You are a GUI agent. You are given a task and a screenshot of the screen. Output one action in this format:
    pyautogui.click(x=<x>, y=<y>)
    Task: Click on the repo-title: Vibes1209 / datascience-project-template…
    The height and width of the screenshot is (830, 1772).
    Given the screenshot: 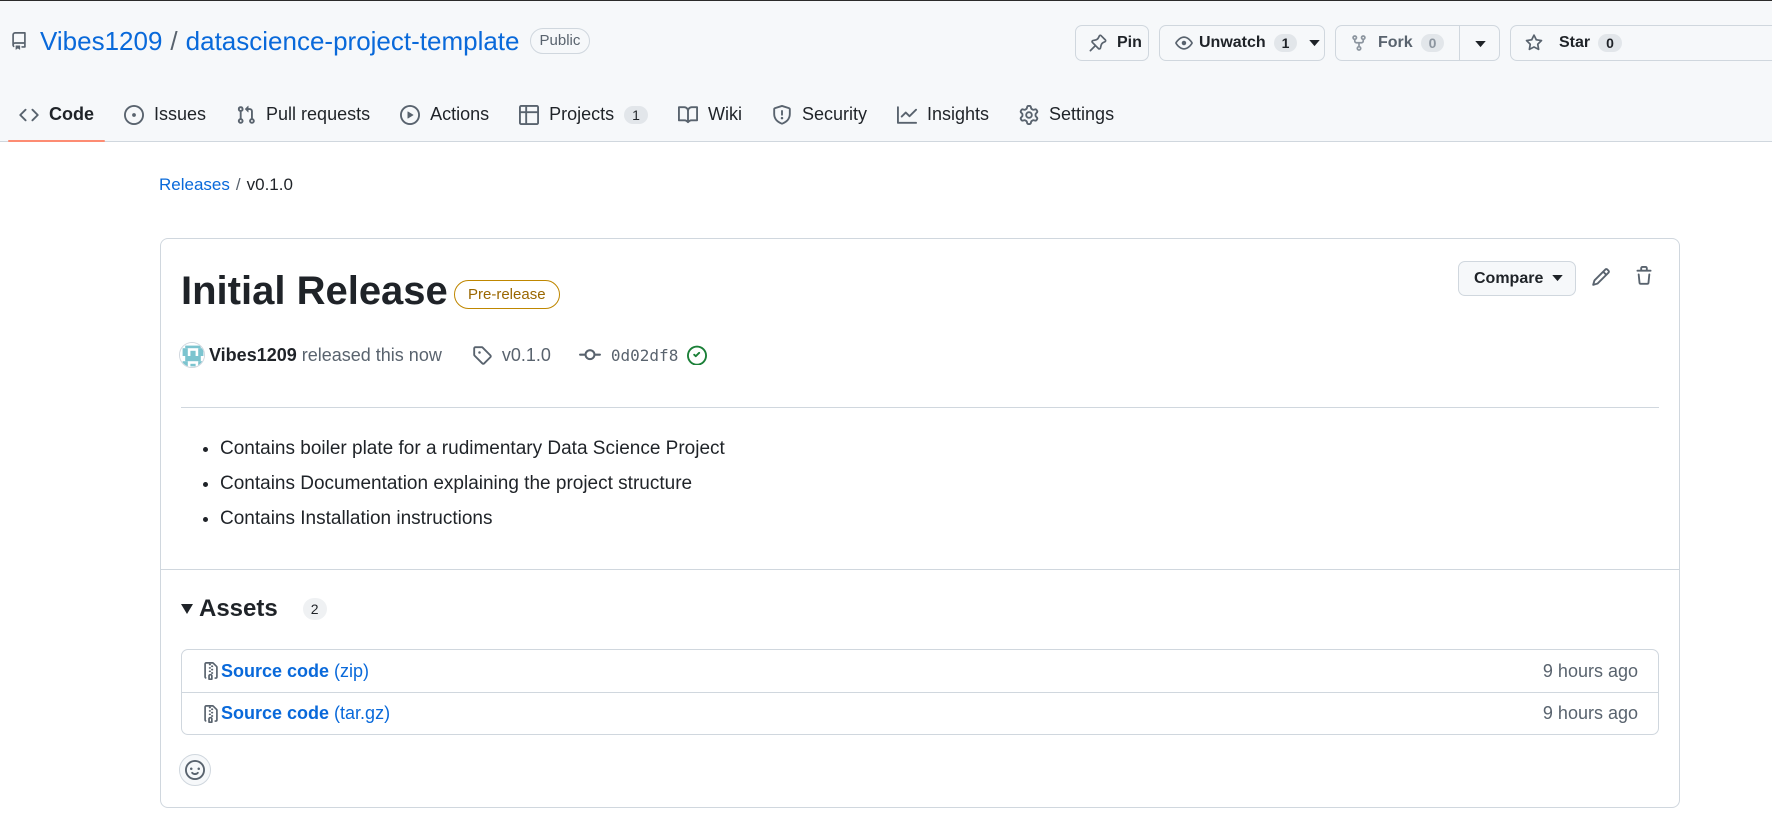 What is the action you would take?
    pyautogui.click(x=300, y=41)
    